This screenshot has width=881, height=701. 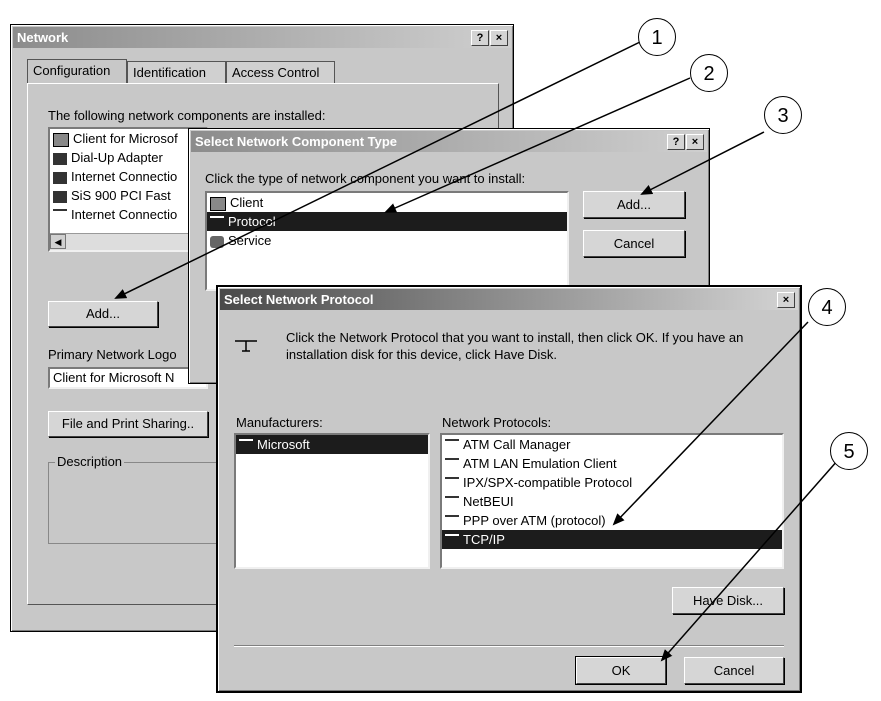 What do you see at coordinates (449, 141) in the screenshot?
I see `component-type-titlebar: Select Network Component Type ? ×` at bounding box center [449, 141].